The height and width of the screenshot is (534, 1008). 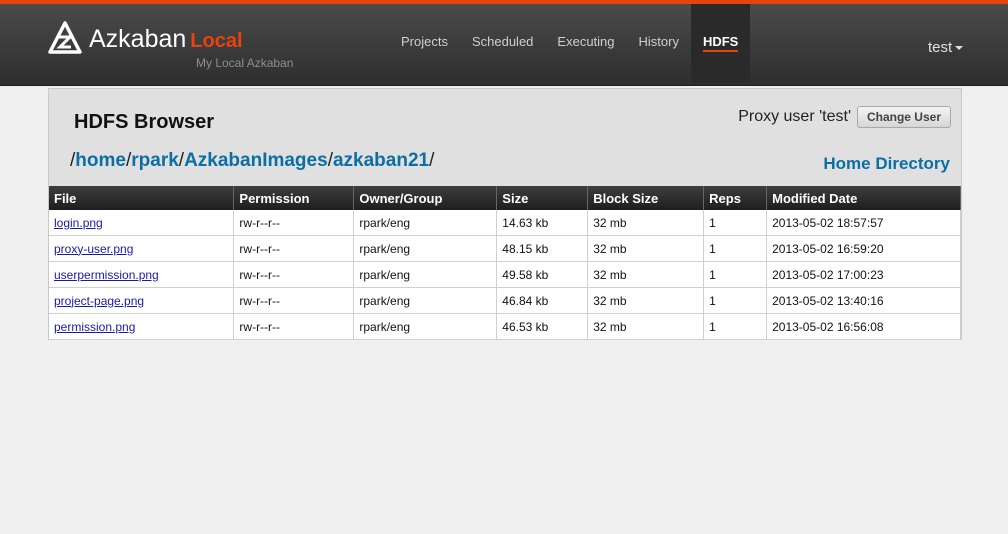 What do you see at coordinates (138, 39) in the screenshot?
I see `brand-title: Azkaban` at bounding box center [138, 39].